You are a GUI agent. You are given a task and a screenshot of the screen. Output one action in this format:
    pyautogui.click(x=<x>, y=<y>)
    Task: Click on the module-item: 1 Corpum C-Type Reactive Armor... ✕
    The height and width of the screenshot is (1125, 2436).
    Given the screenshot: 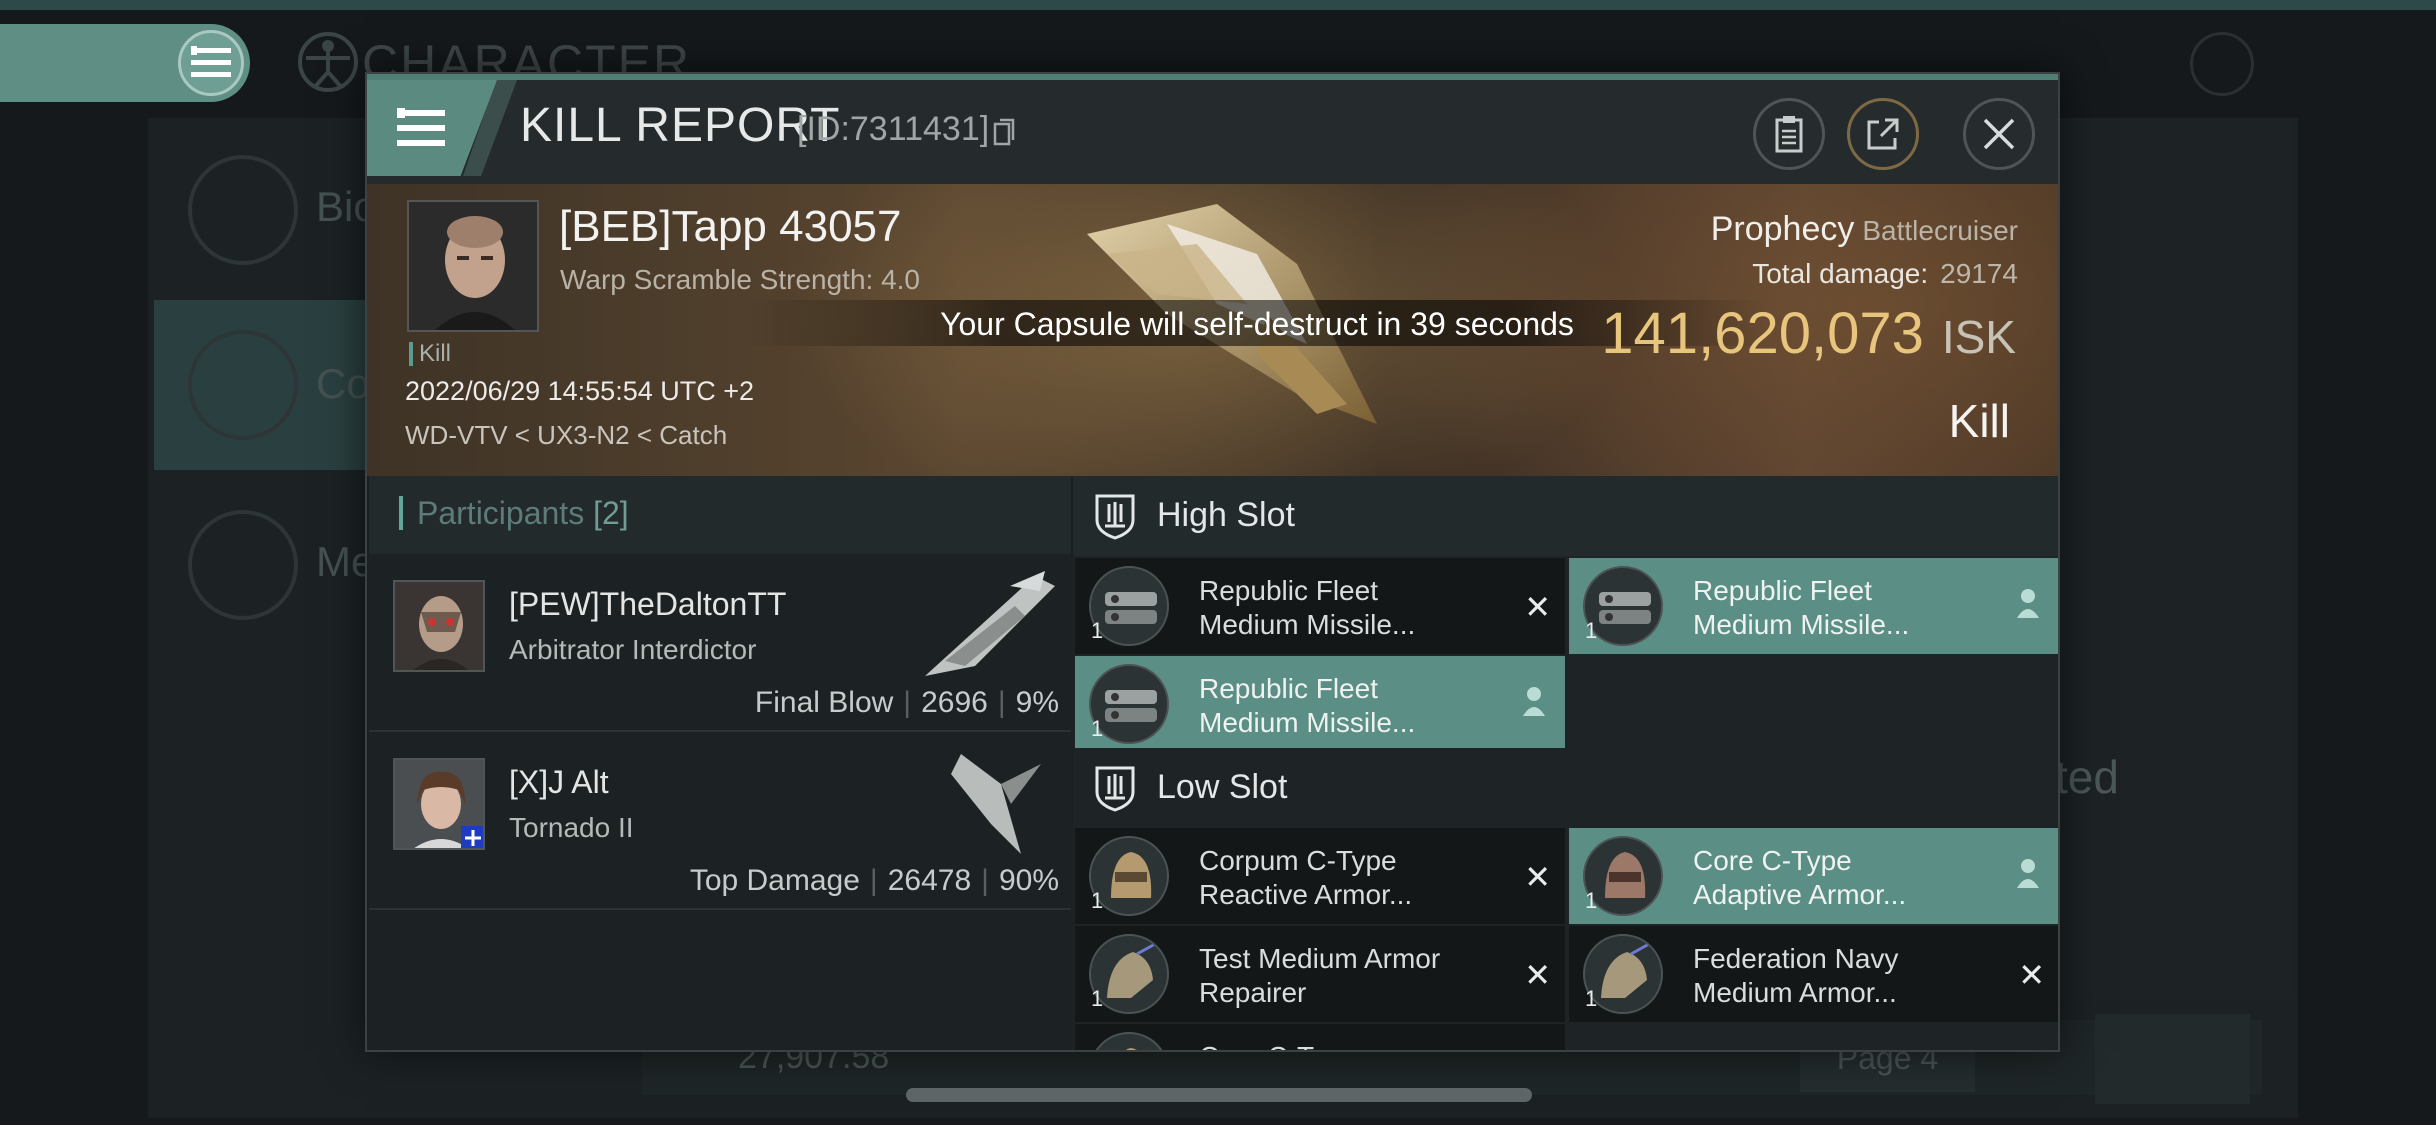 What is the action you would take?
    pyautogui.click(x=1320, y=876)
    